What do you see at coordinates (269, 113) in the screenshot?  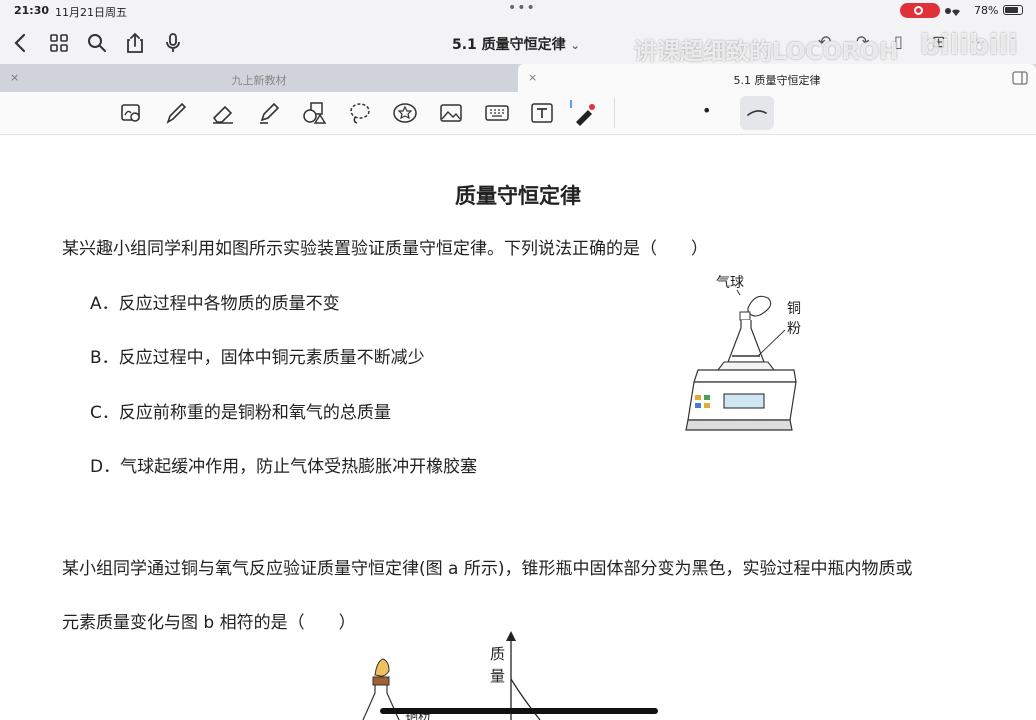 I see `highlighter-icon` at bounding box center [269, 113].